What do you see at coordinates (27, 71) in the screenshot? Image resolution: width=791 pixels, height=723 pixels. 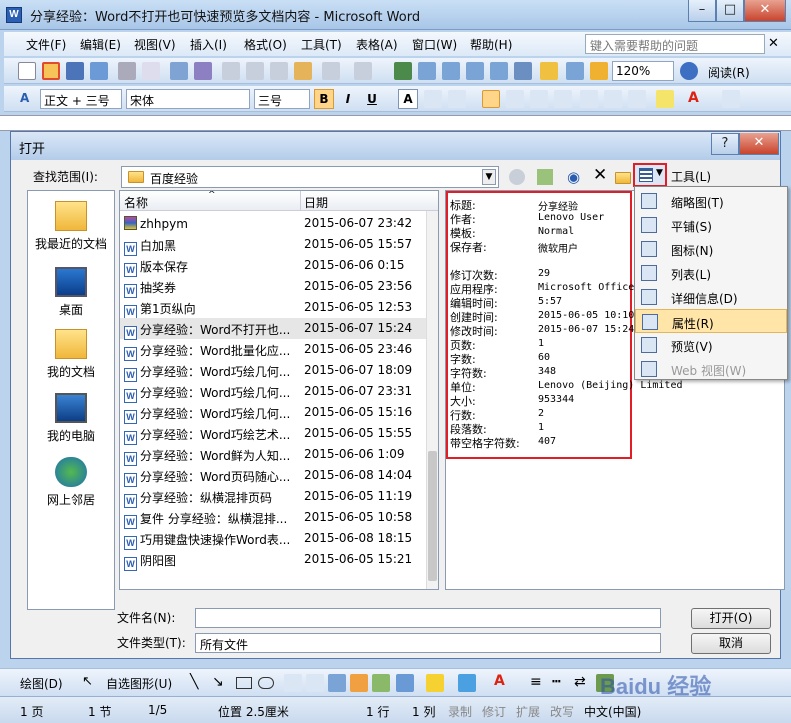 I see `new-icon` at bounding box center [27, 71].